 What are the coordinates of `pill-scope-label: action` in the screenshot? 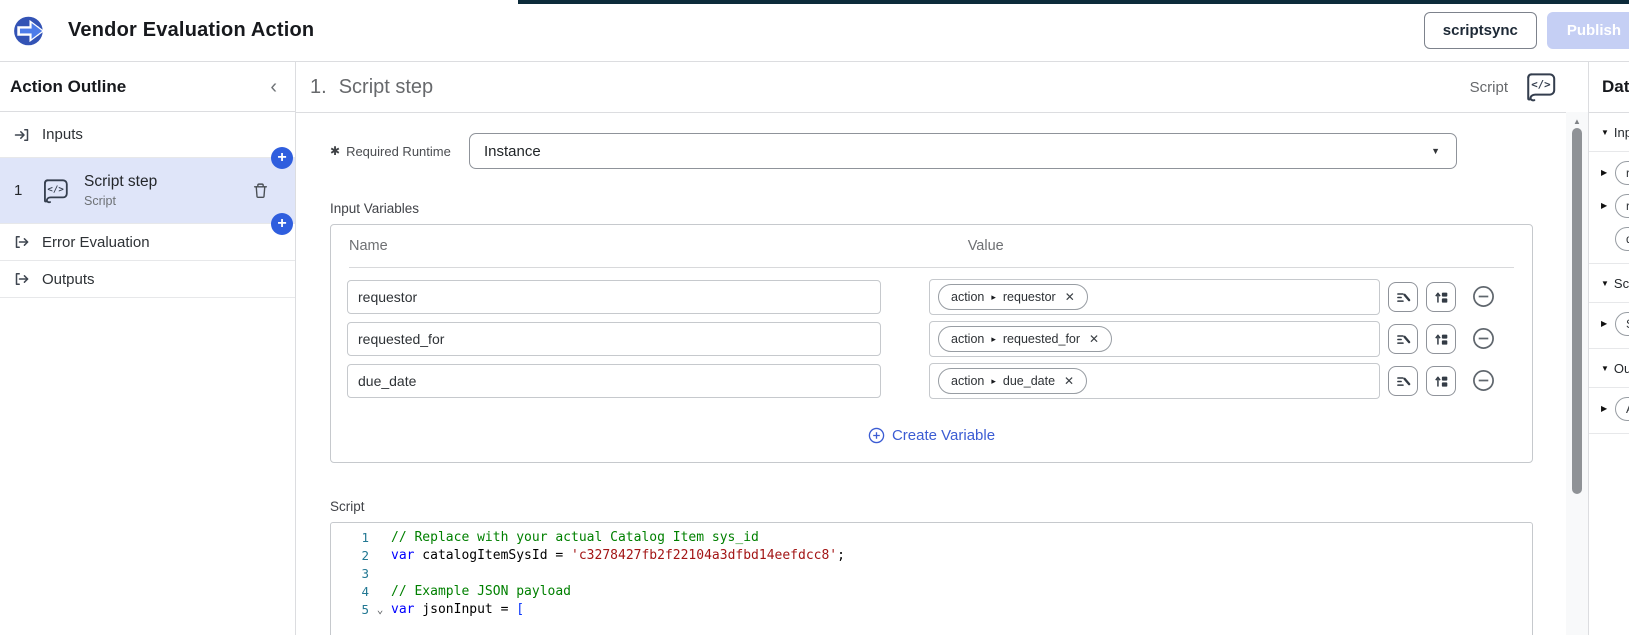 It's located at (968, 297).